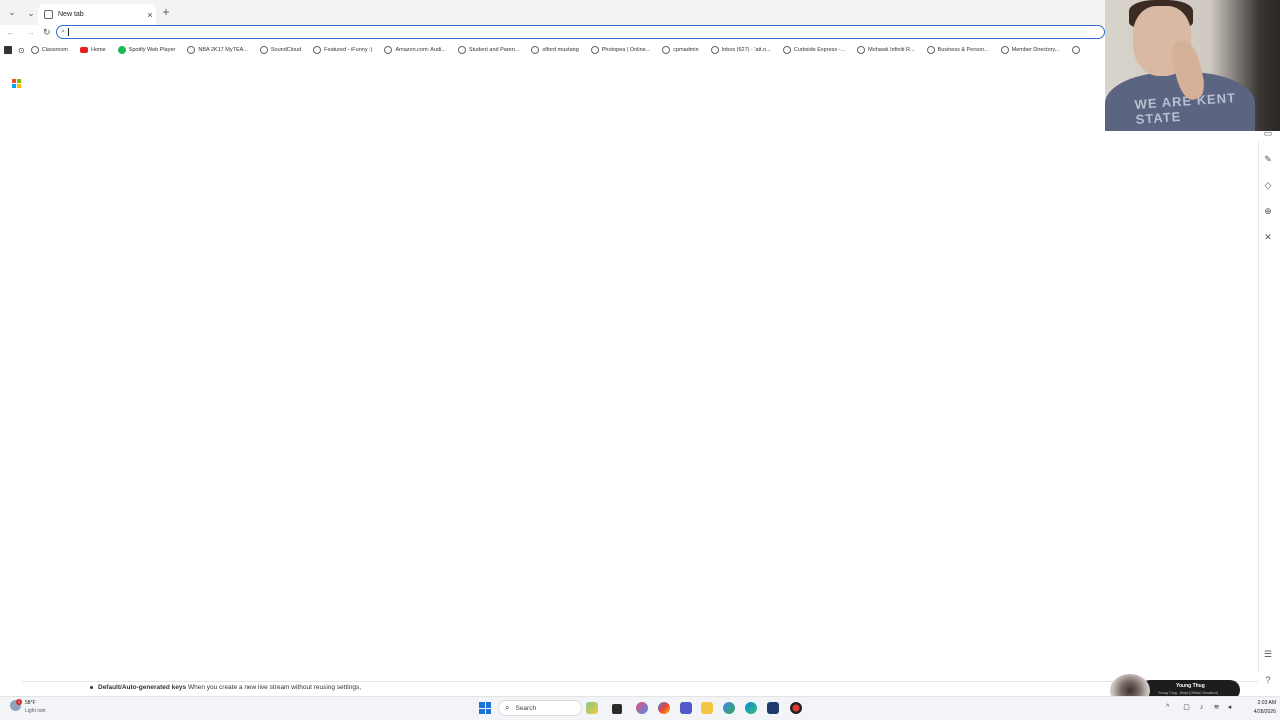 Image resolution: width=1280 pixels, height=720 pixels. What do you see at coordinates (540, 708) in the screenshot?
I see `taskbar-search: ⌕ Search` at bounding box center [540, 708].